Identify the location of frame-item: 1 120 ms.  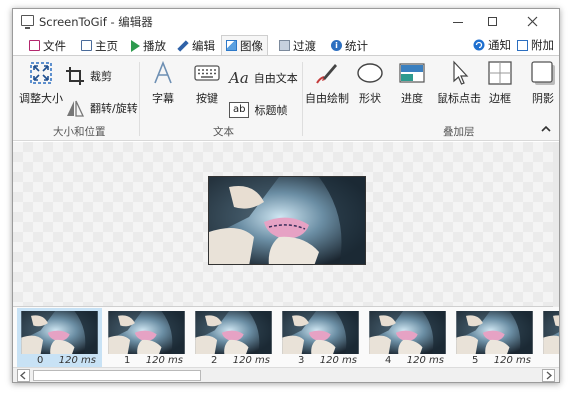
(146, 337).